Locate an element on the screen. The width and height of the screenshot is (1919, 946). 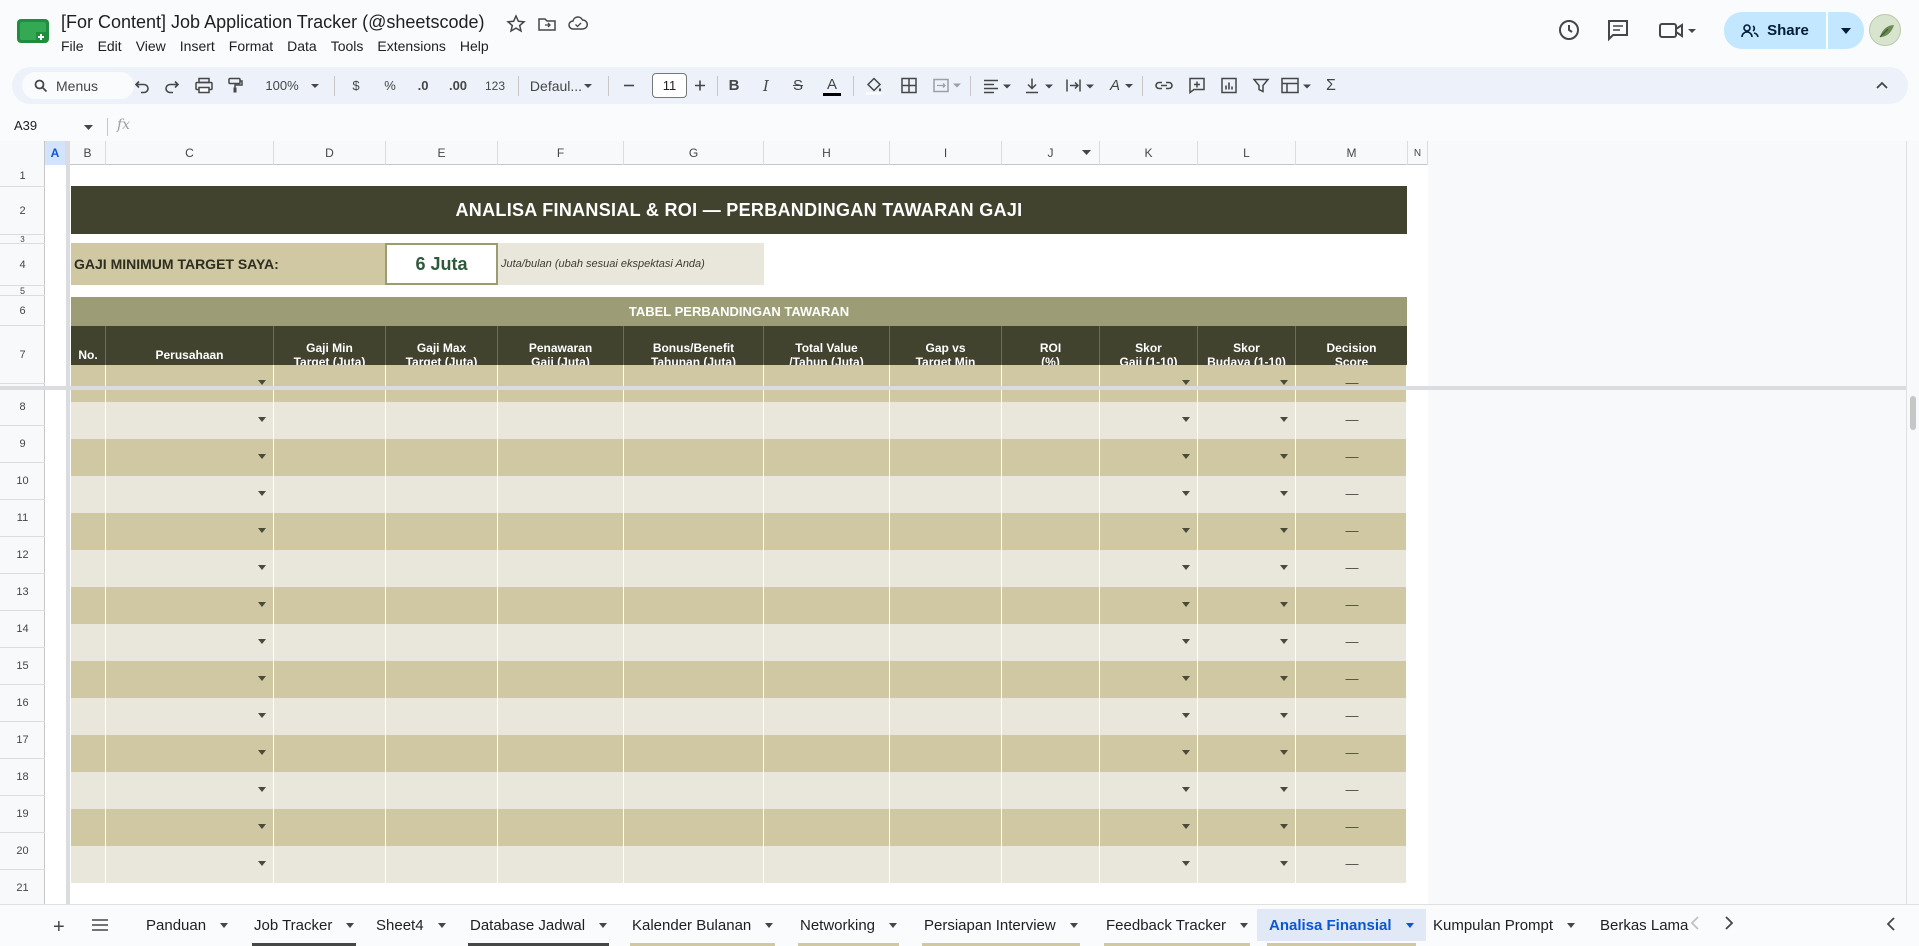
row-header-9: 9 is located at coordinates (22, 444).